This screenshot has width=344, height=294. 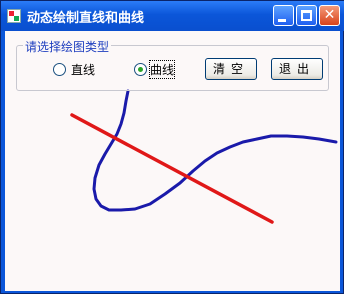 I want to click on maximize-icon, so click(x=306, y=15).